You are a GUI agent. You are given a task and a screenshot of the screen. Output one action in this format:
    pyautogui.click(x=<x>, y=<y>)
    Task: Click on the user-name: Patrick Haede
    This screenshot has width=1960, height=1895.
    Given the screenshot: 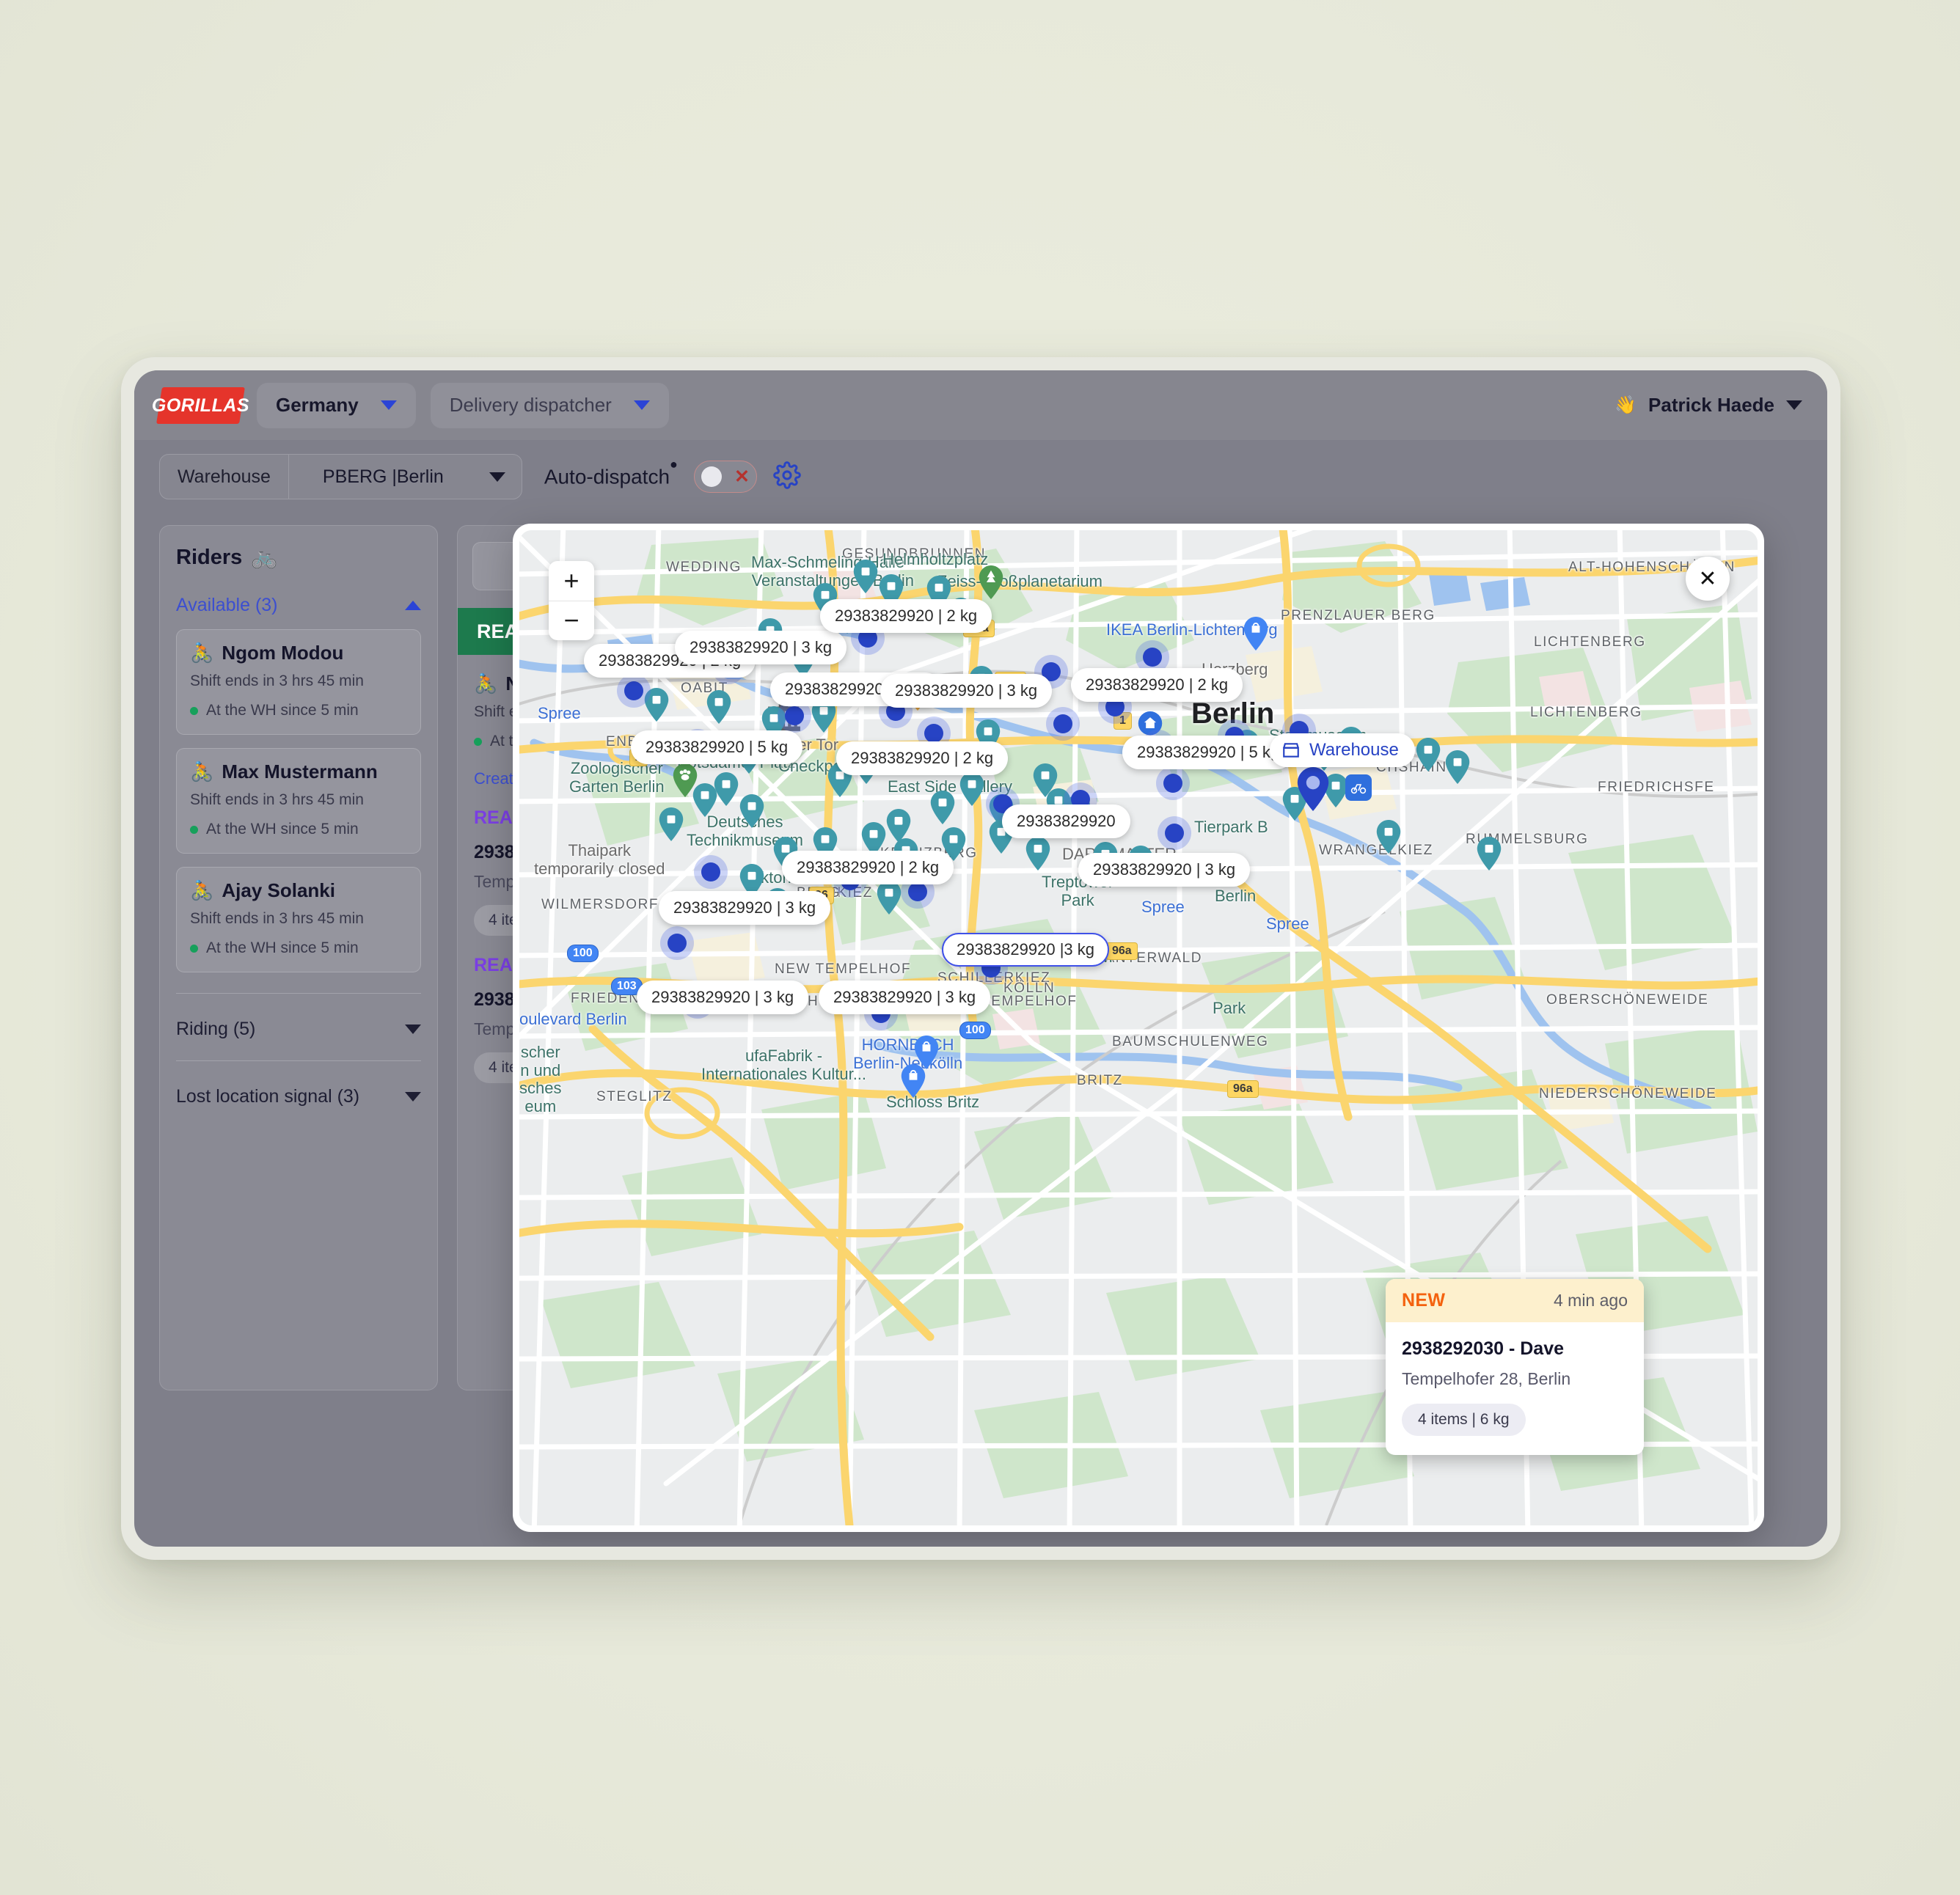 What is the action you would take?
    pyautogui.click(x=1711, y=405)
    